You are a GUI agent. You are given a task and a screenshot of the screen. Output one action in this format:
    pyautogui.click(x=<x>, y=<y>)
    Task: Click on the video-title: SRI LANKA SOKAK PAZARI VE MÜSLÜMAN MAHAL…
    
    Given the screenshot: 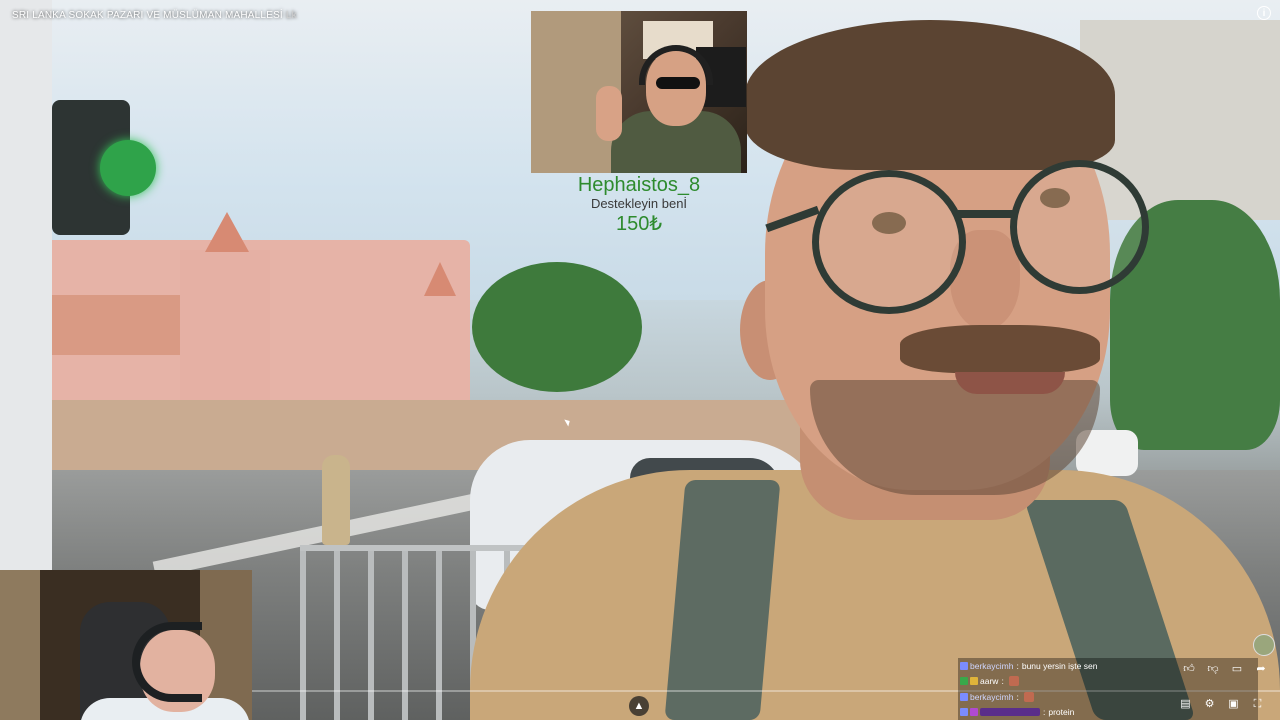 What is the action you would take?
    pyautogui.click(x=154, y=15)
    